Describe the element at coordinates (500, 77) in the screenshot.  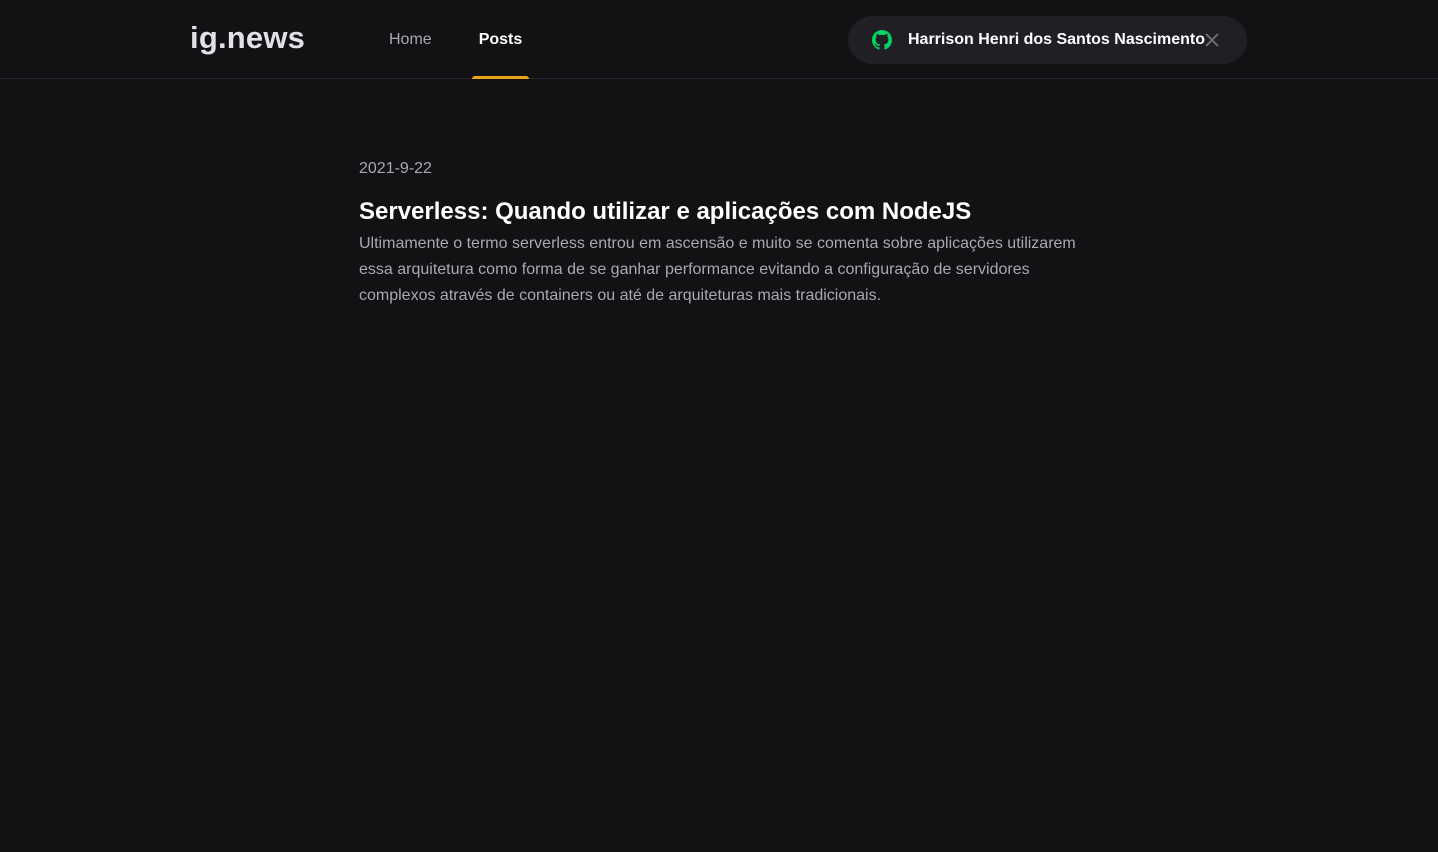
I see `nav-active-indicator` at that location.